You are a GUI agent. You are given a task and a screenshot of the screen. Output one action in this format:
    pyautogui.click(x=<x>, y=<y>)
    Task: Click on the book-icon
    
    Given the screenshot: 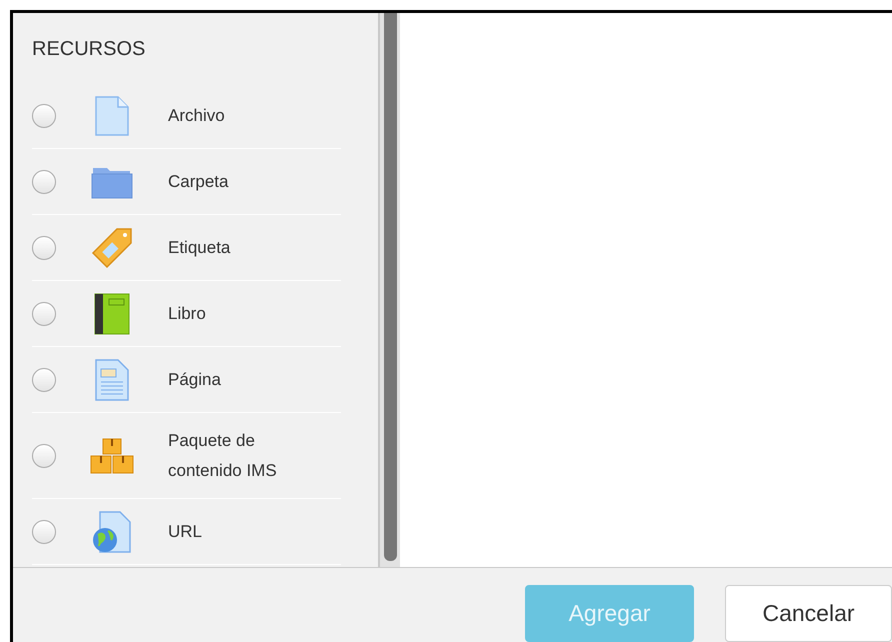 What is the action you would take?
    pyautogui.click(x=112, y=313)
    